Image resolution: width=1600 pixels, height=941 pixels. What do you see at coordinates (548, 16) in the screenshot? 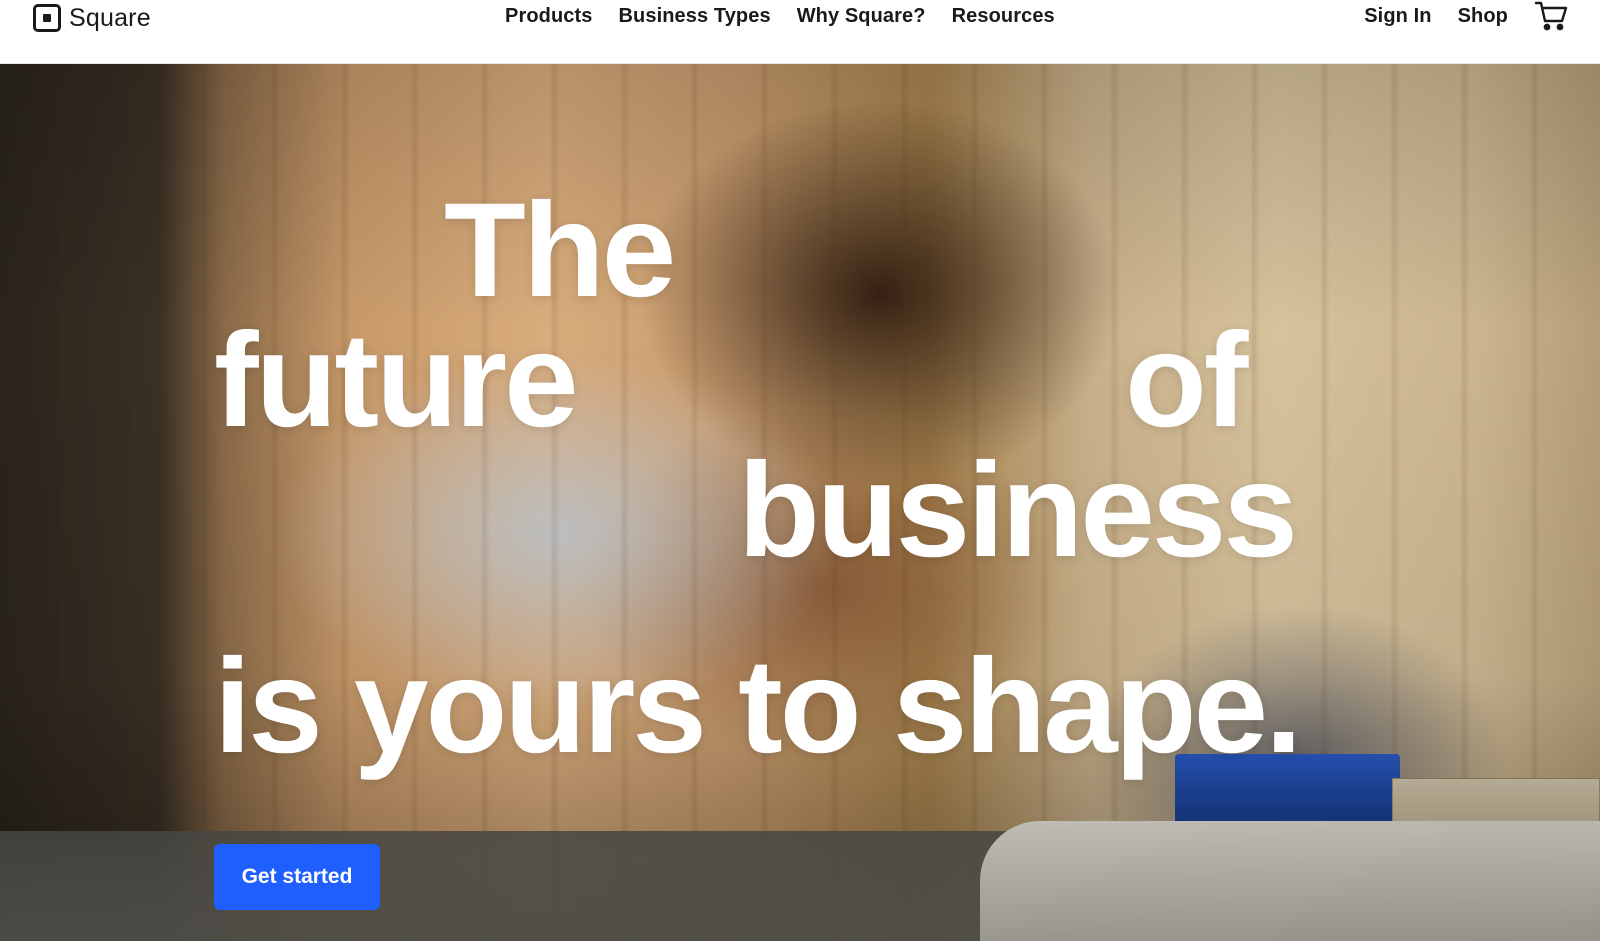
I see `nav-products: Products` at bounding box center [548, 16].